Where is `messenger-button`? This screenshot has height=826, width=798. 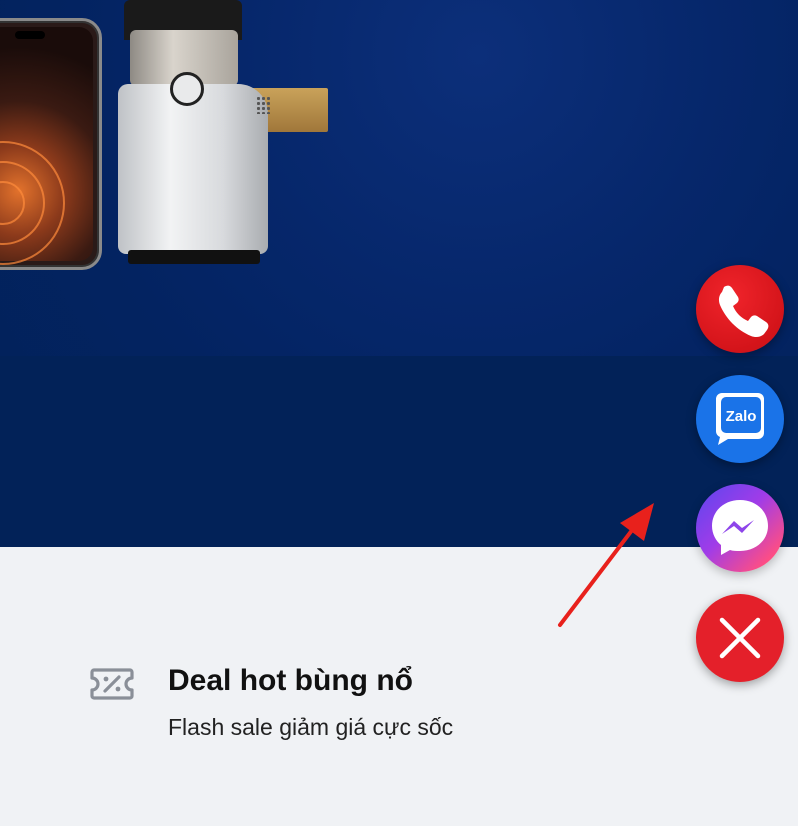 messenger-button is located at coordinates (740, 528).